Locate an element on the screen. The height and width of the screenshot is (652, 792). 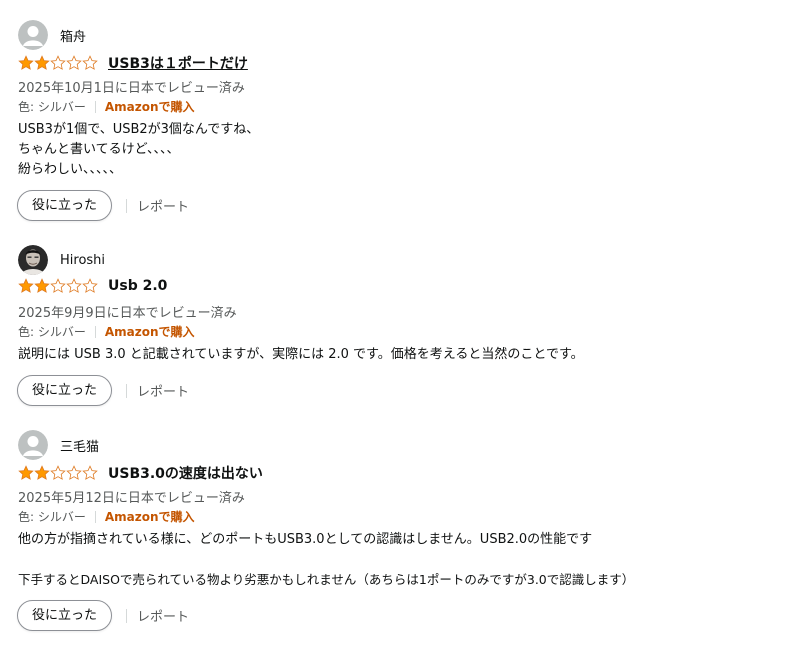
reviewer-name: 箱舟 is located at coordinates (73, 37).